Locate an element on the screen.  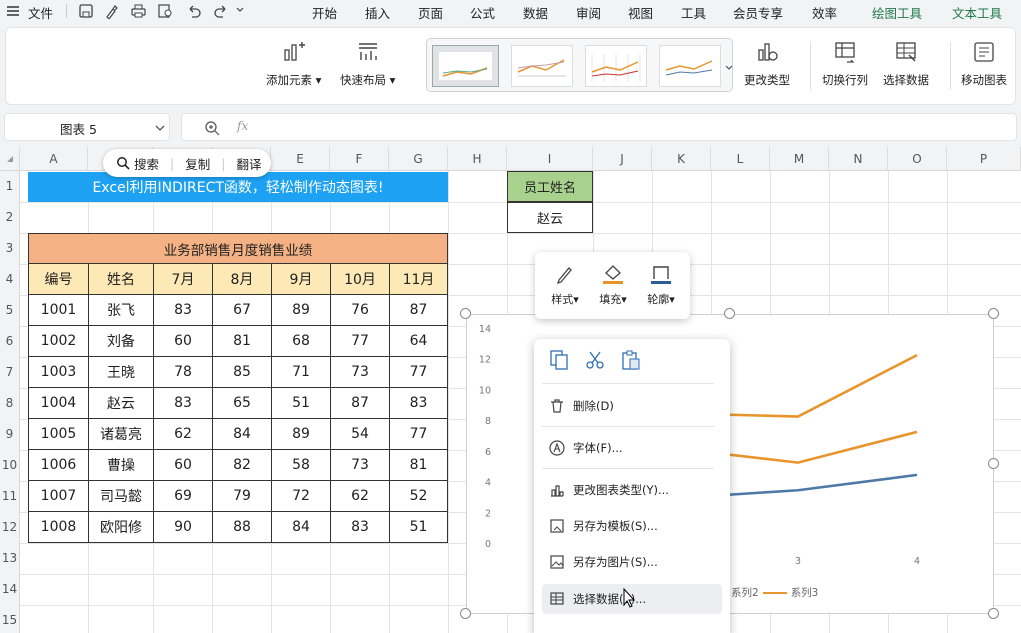
tab-tools: 工具 is located at coordinates (693, 12).